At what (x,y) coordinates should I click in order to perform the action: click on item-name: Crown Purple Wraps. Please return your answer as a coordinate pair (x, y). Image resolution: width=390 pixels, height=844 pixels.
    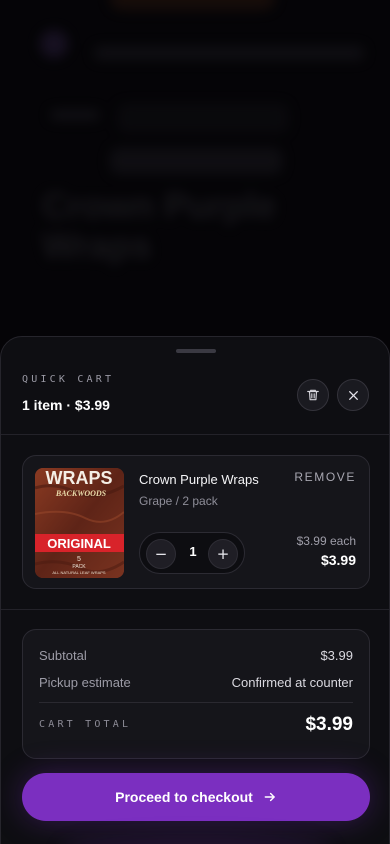
    Looking at the image, I should click on (199, 479).